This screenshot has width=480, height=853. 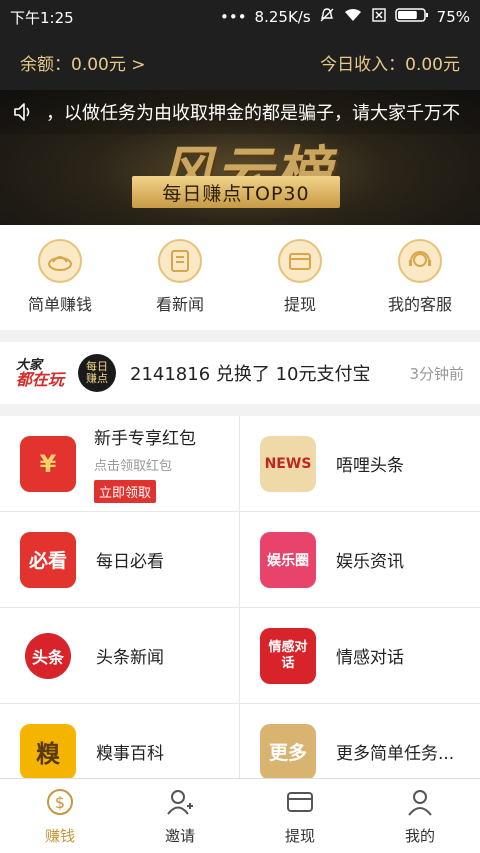 I want to click on sim-off-icon, so click(x=379, y=17).